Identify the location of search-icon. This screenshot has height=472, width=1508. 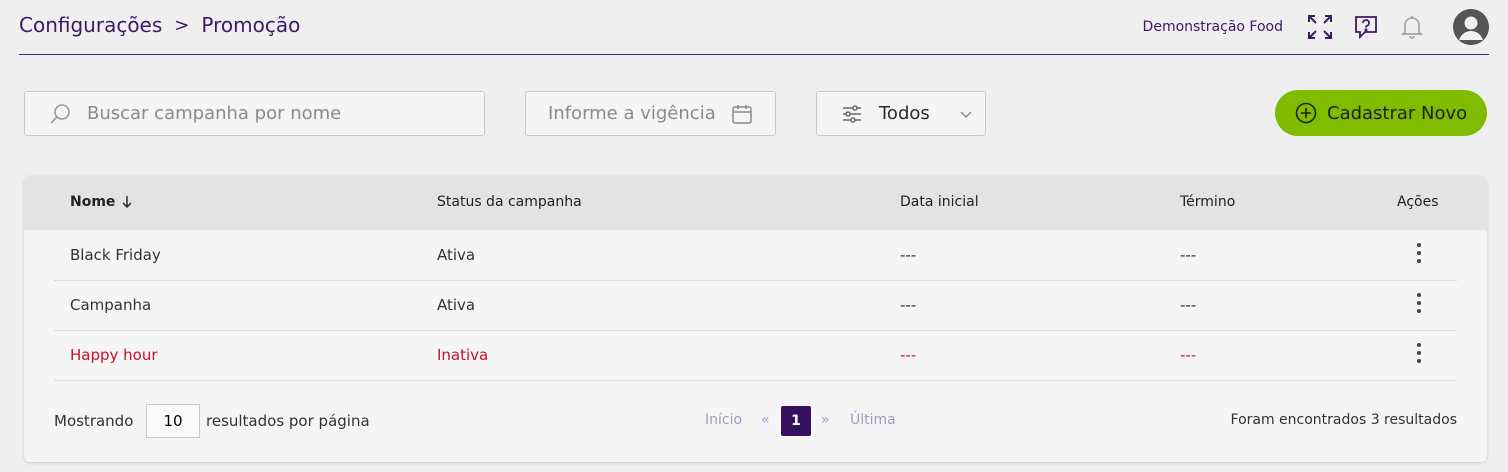
(60, 116).